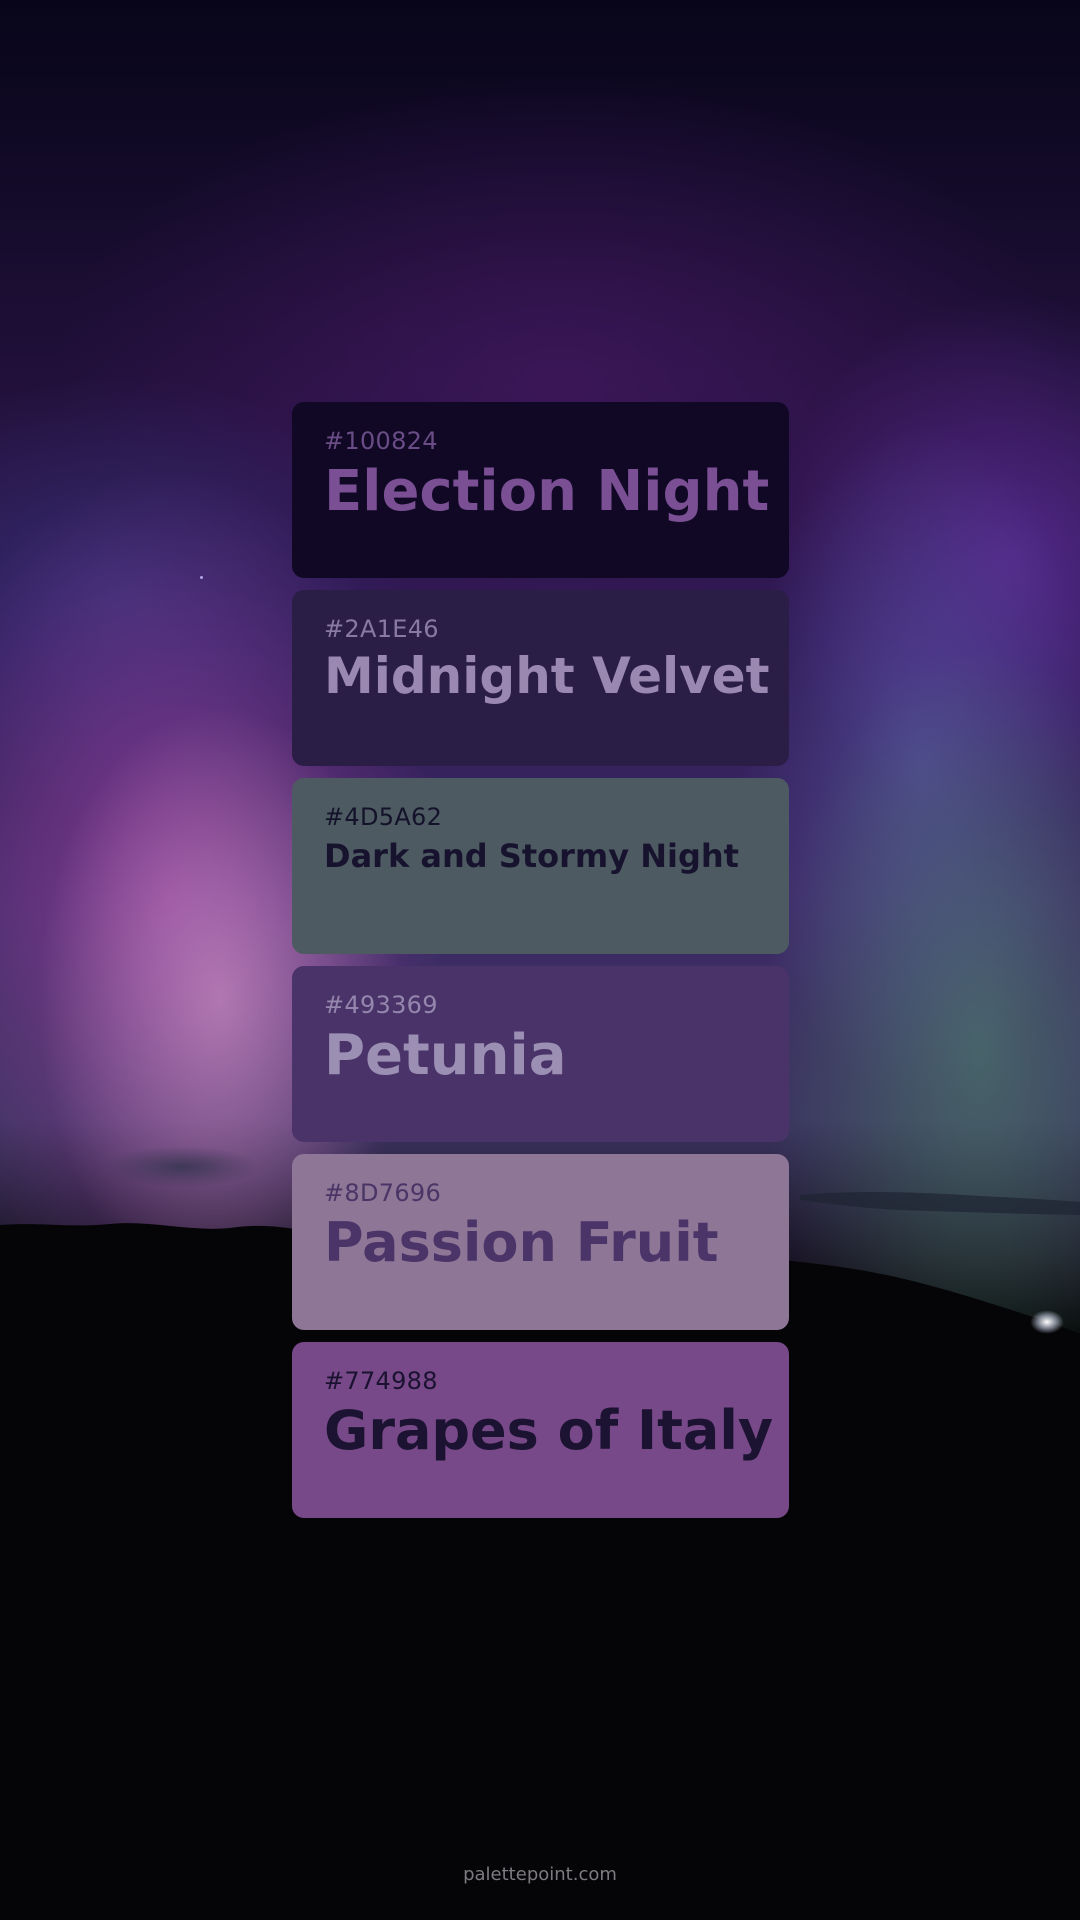 The height and width of the screenshot is (1920, 1080). What do you see at coordinates (547, 491) in the screenshot?
I see `swatch-name: Election Night` at bounding box center [547, 491].